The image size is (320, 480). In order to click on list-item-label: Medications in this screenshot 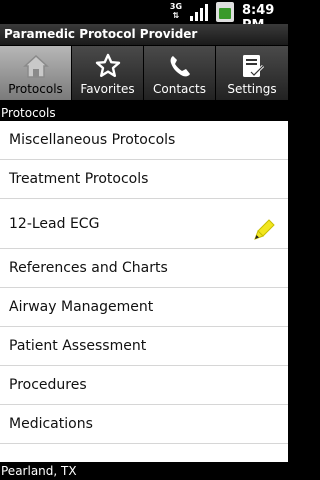, I will do `click(51, 424)`.